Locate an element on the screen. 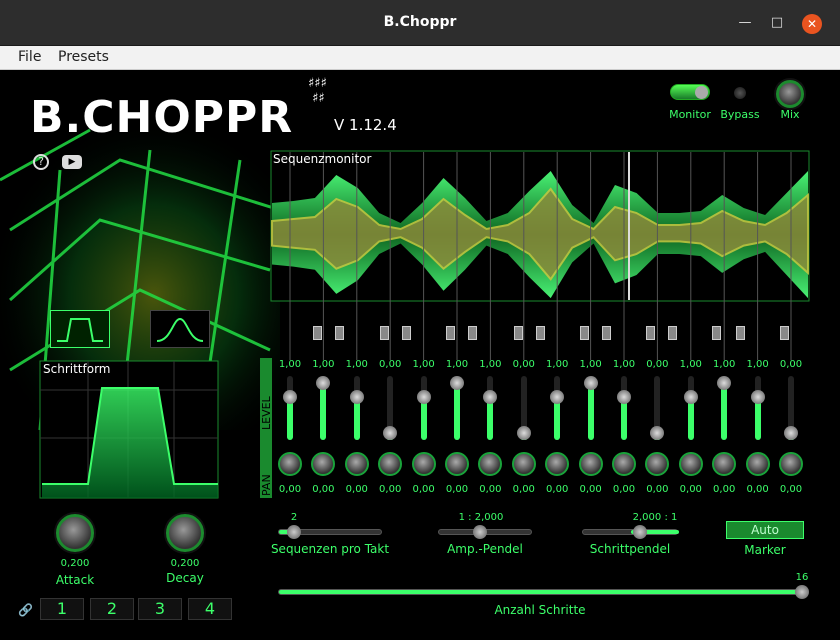 The image size is (840, 640). decay-knob is located at coordinates (185, 533).